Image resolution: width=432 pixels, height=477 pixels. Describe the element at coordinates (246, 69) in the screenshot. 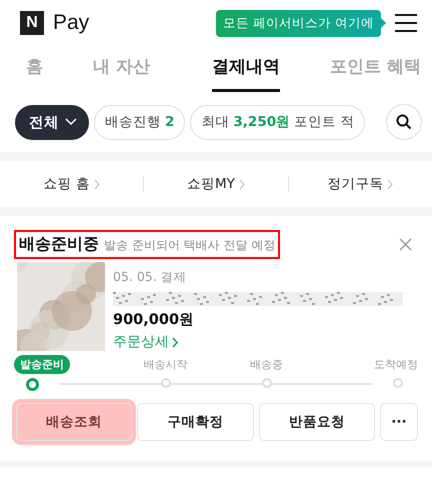

I see `tab: 결제내역` at that location.